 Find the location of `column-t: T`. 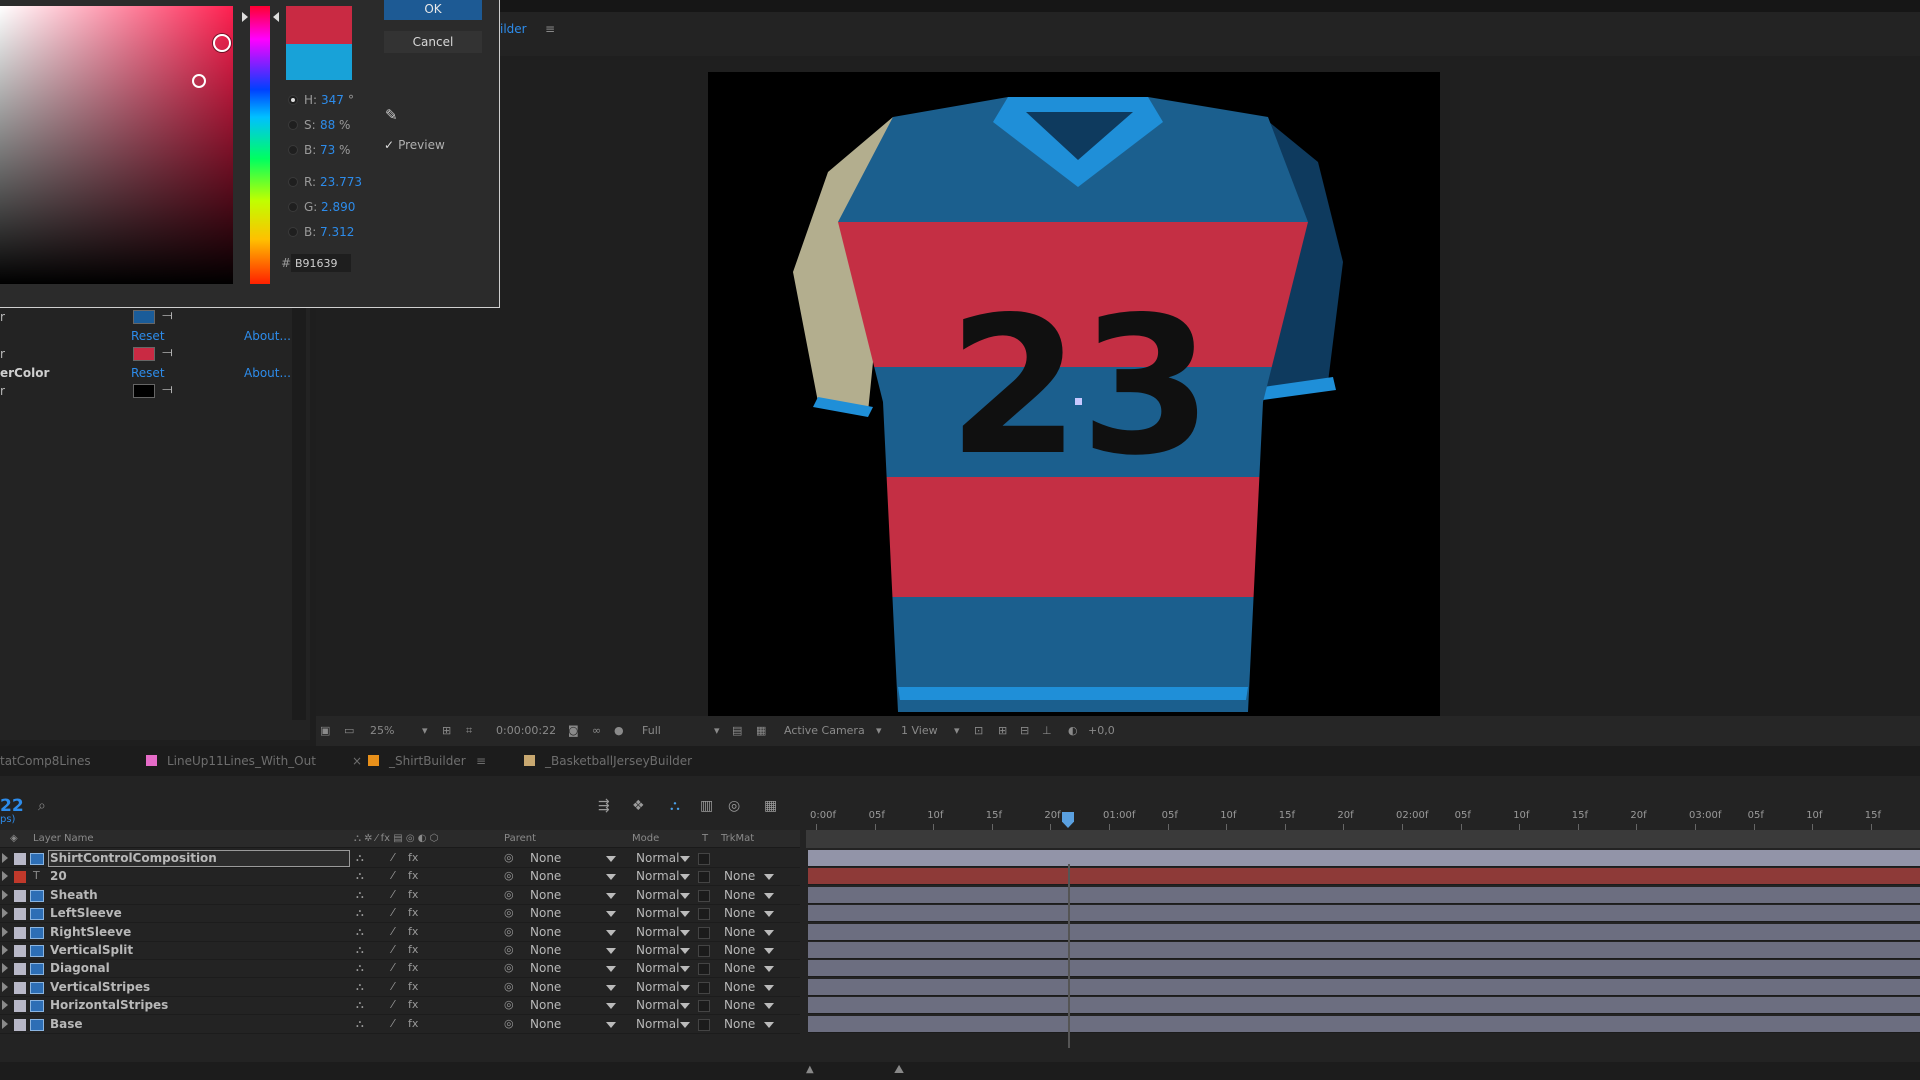

column-t: T is located at coordinates (705, 838).